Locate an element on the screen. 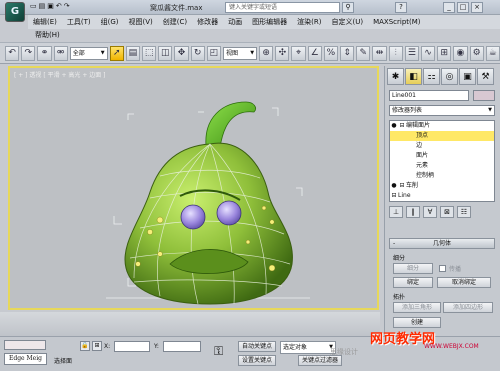 This screenshot has height=371, width=500. bind-button: 绑定 is located at coordinates (413, 282).